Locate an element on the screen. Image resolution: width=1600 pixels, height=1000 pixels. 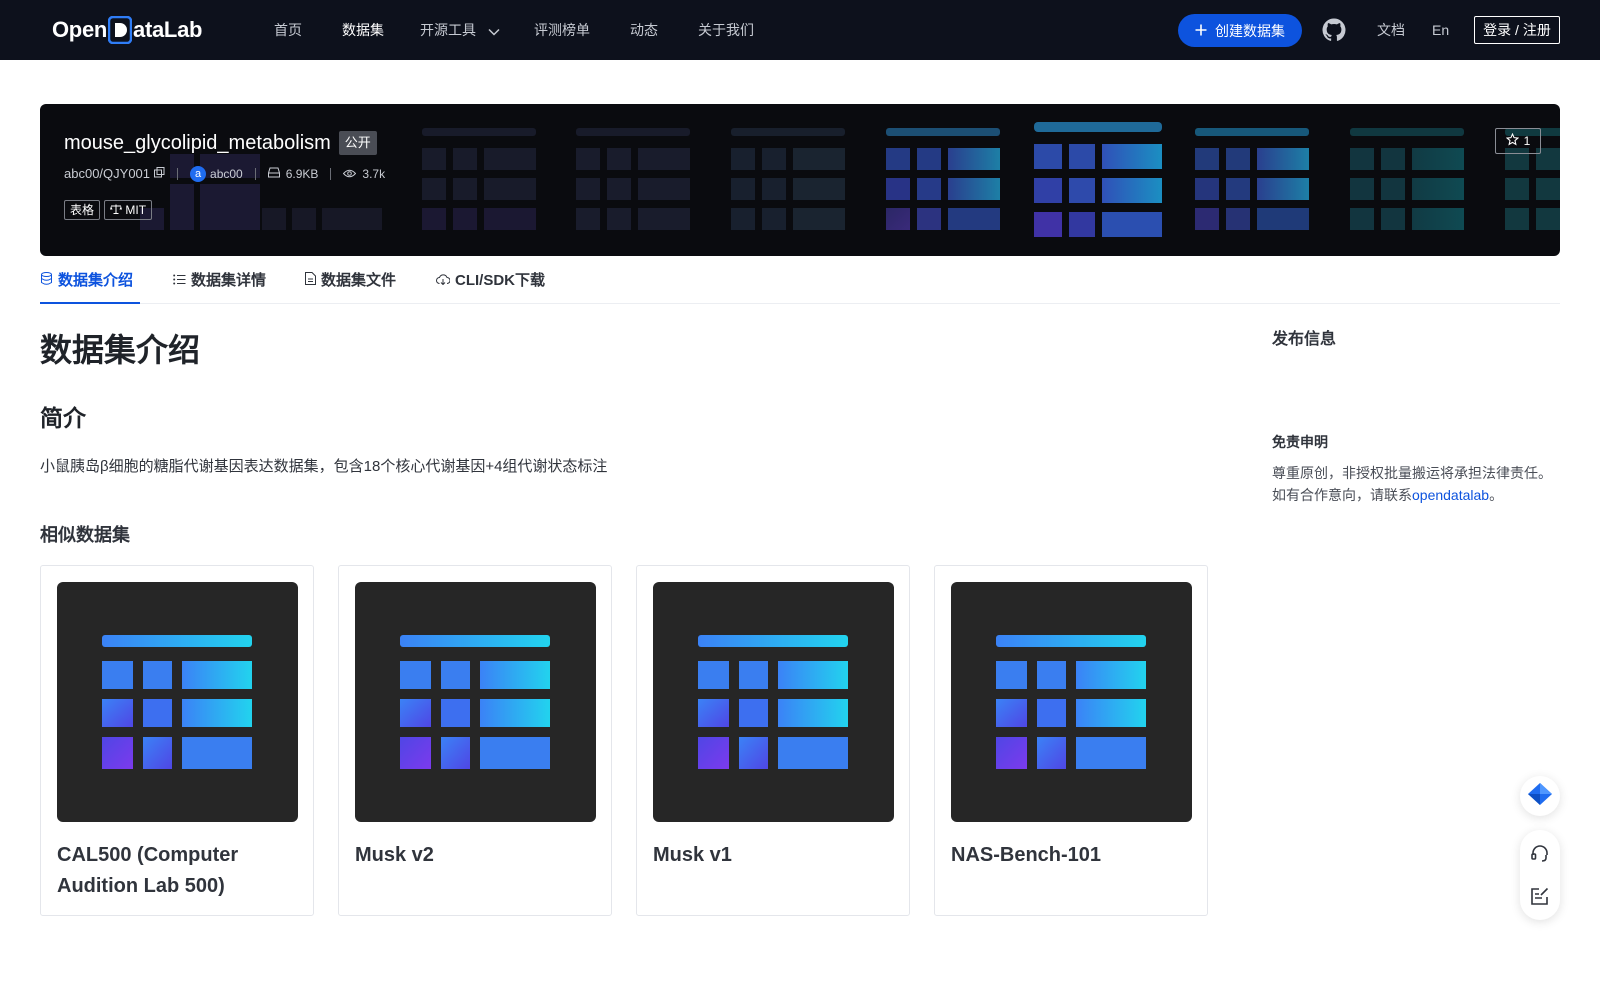
tag-table: 表格 is located at coordinates (82, 210).